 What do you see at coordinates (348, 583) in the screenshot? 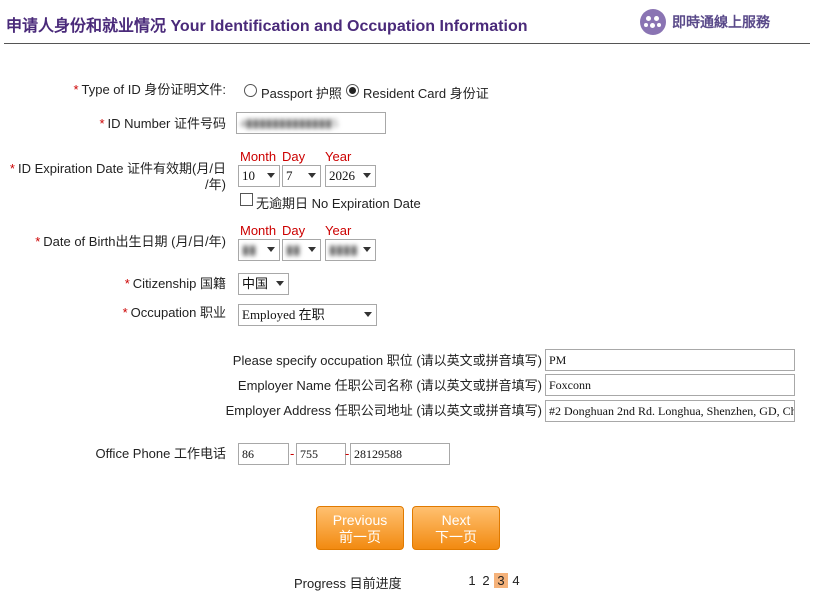
I see `progress-label: Progress 目前进度` at bounding box center [348, 583].